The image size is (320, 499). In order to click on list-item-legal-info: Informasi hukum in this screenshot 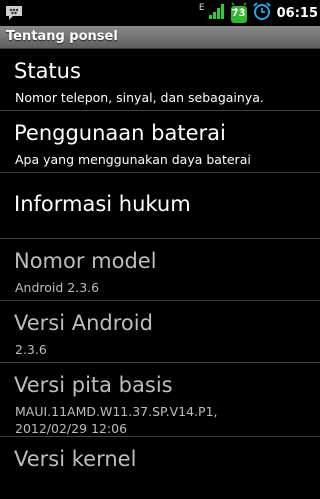, I will do `click(160, 206)`.